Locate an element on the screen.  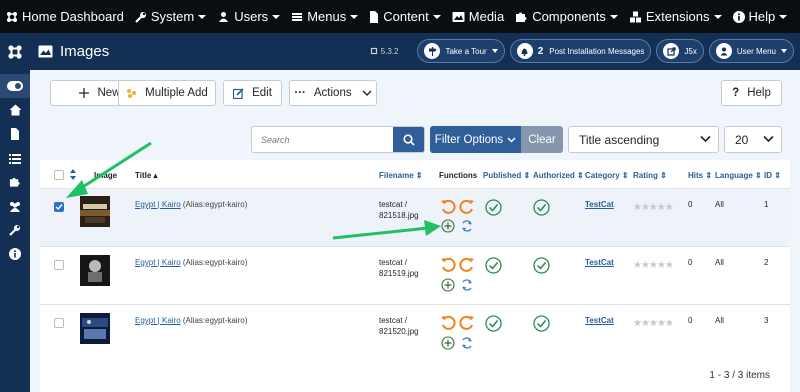
take-tour-button: Take a Tour is located at coordinates (461, 51).